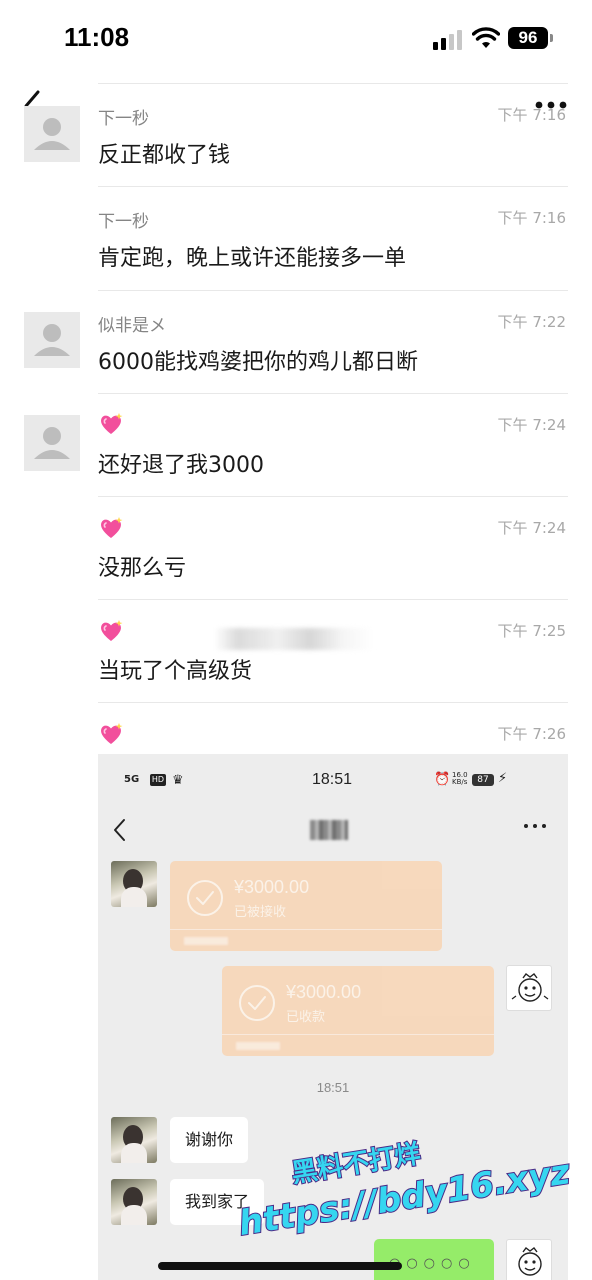  What do you see at coordinates (483, 780) in the screenshot?
I see `screenshot-battery: 87` at bounding box center [483, 780].